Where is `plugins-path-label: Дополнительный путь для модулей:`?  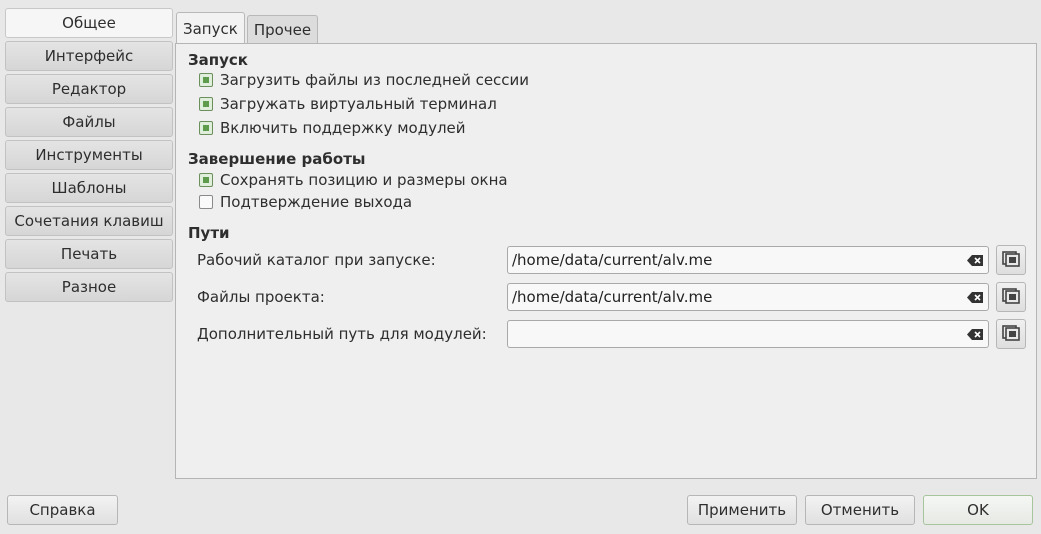 plugins-path-label: Дополнительный путь для модулей: is located at coordinates (342, 334).